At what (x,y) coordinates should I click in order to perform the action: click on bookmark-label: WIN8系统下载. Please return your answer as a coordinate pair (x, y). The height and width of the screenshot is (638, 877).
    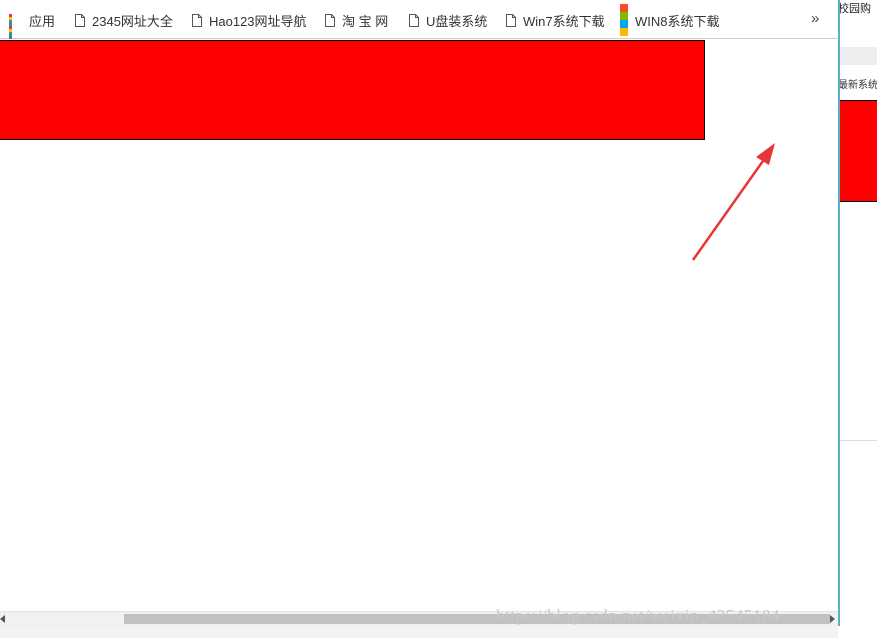
    Looking at the image, I should click on (677, 21).